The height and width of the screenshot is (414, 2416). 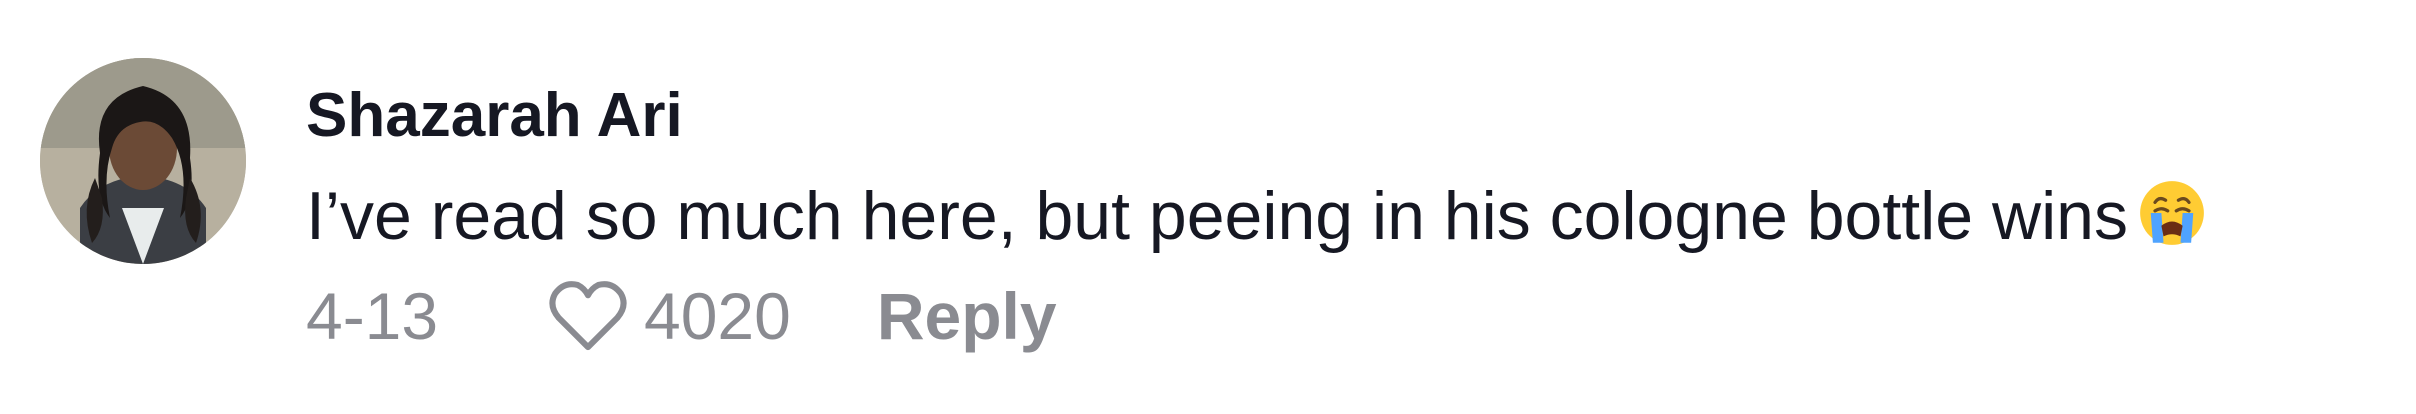 I want to click on comment-date: 4-13, so click(x=372, y=316).